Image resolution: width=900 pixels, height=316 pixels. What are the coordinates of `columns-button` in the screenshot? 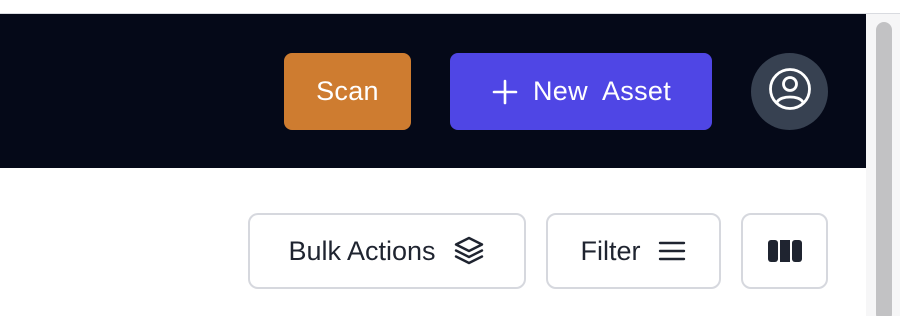 It's located at (784, 251).